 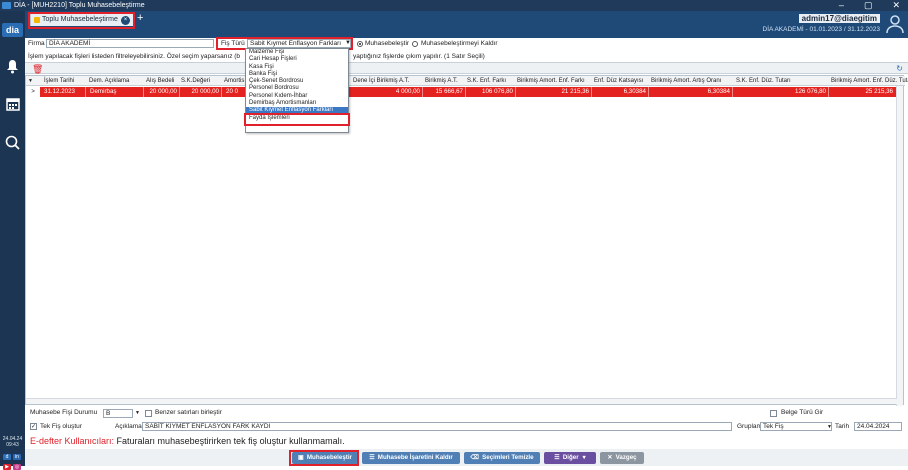 I want to click on belge-turu-label: Belge Türü Gir, so click(x=802, y=412).